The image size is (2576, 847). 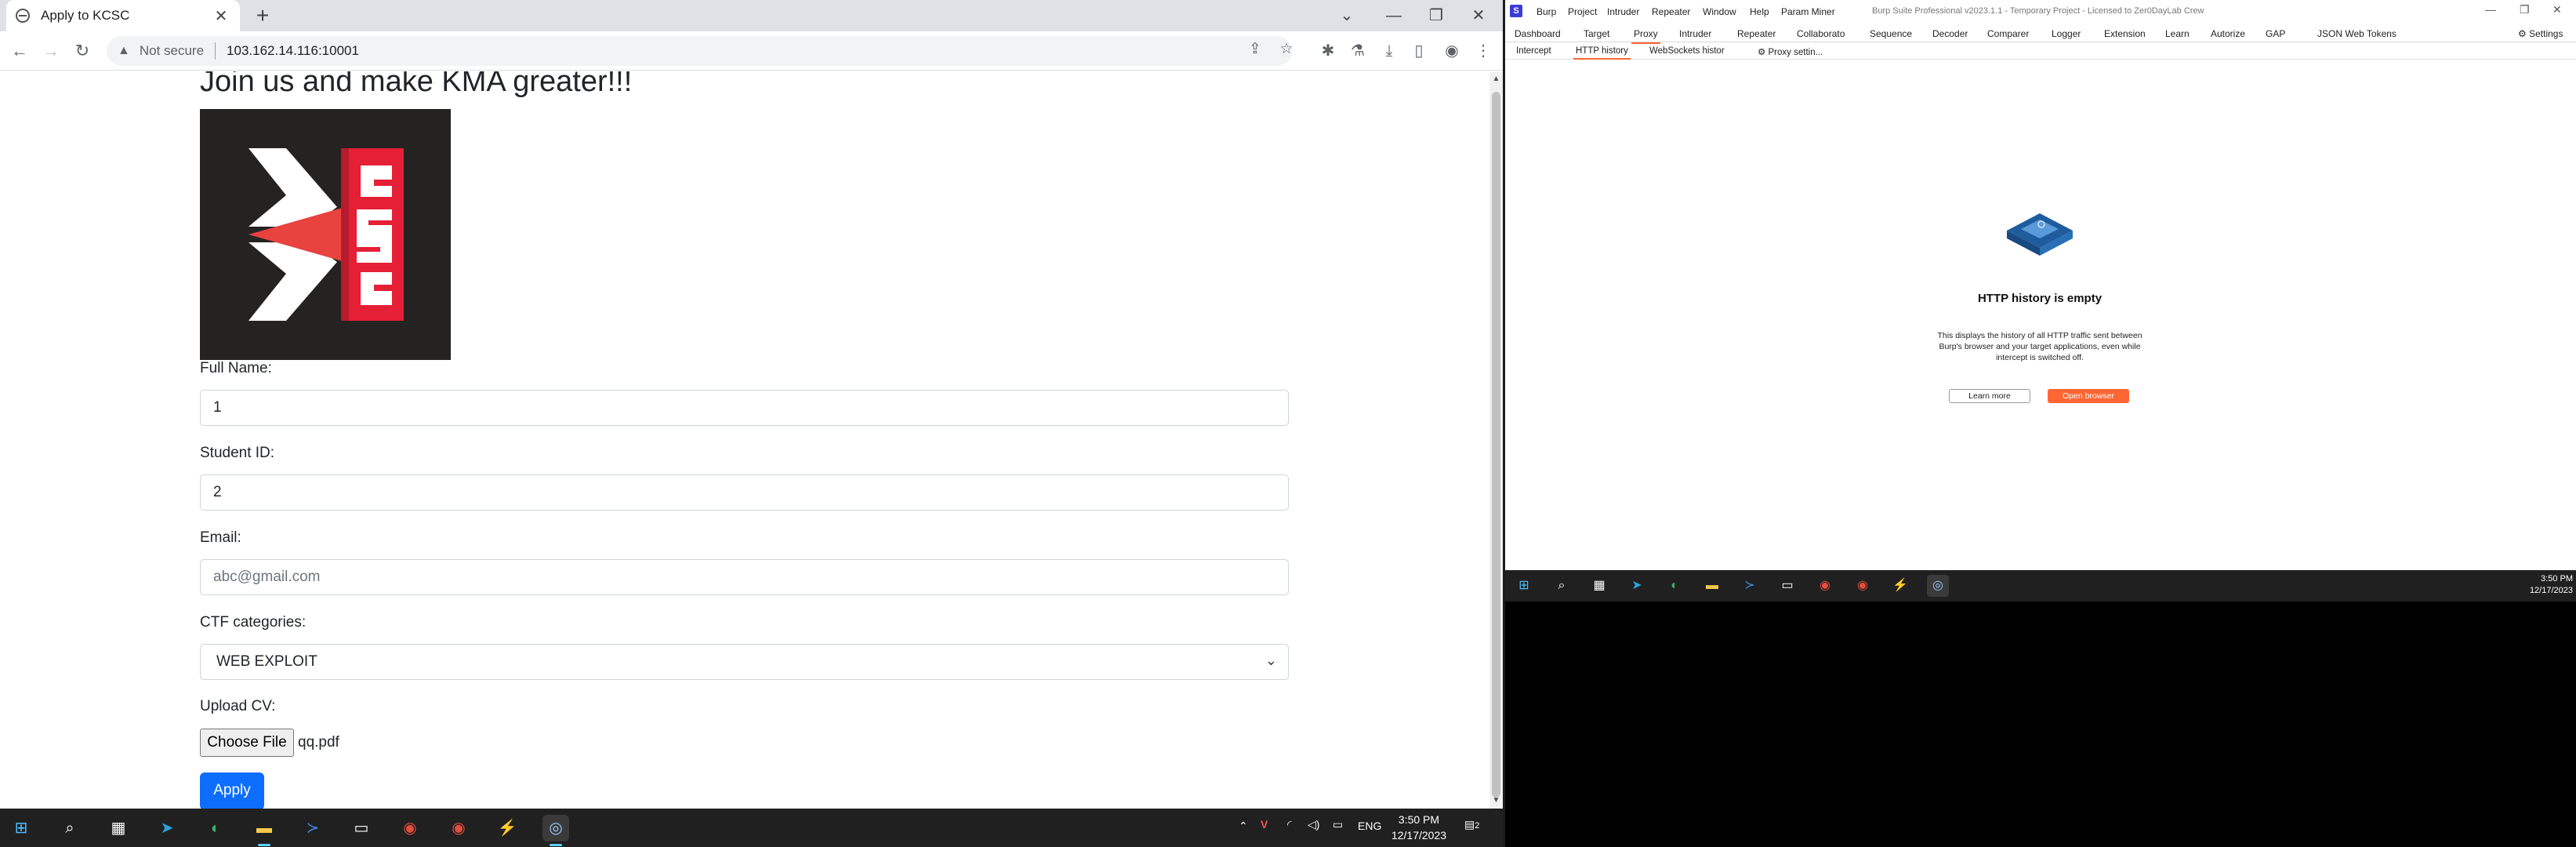 I want to click on extension-icon: ✱, so click(x=1328, y=51).